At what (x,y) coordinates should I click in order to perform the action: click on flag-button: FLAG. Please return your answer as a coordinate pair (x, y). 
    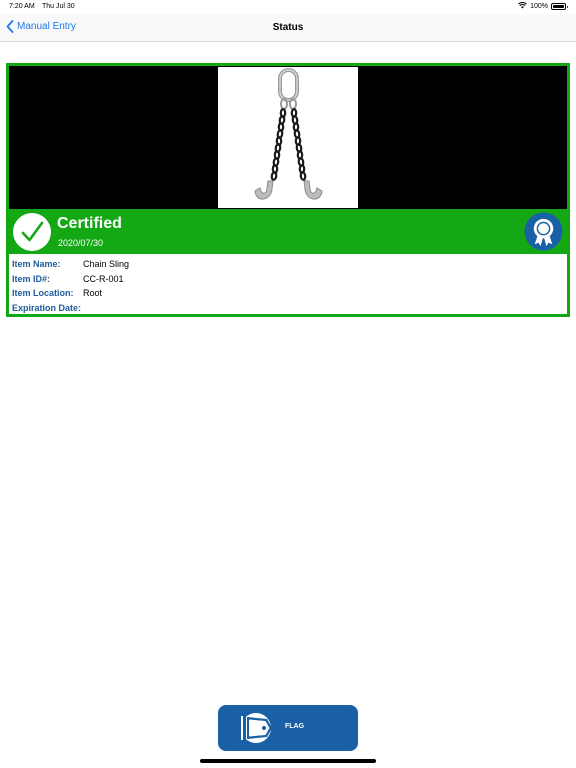
    Looking at the image, I should click on (288, 728).